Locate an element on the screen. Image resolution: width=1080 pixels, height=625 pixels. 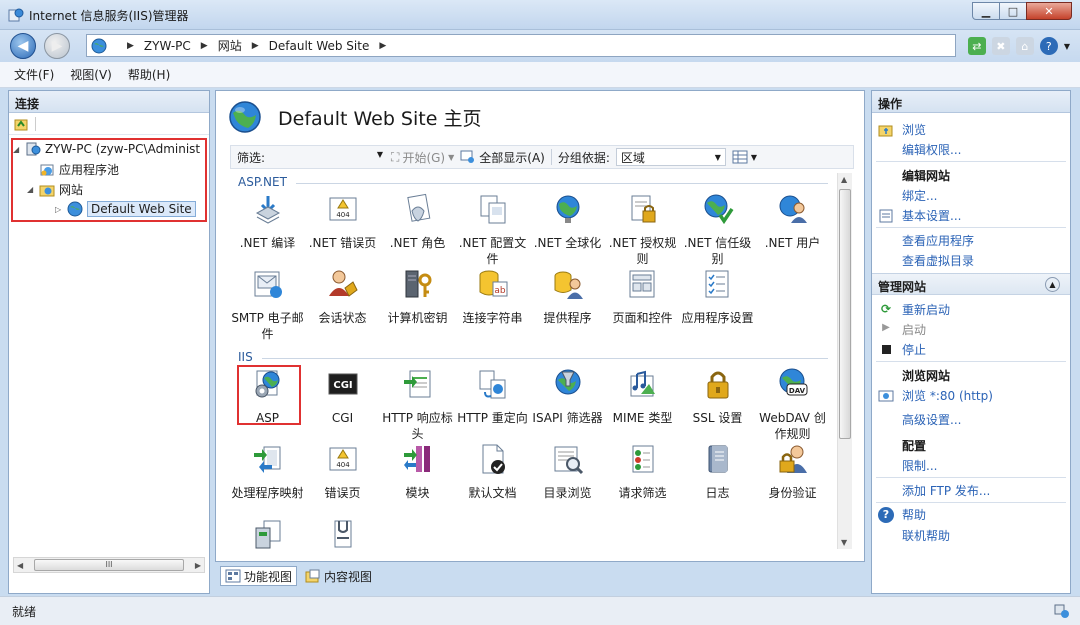
breadcrumb-sites: 网站 is located at coordinates (230, 45).